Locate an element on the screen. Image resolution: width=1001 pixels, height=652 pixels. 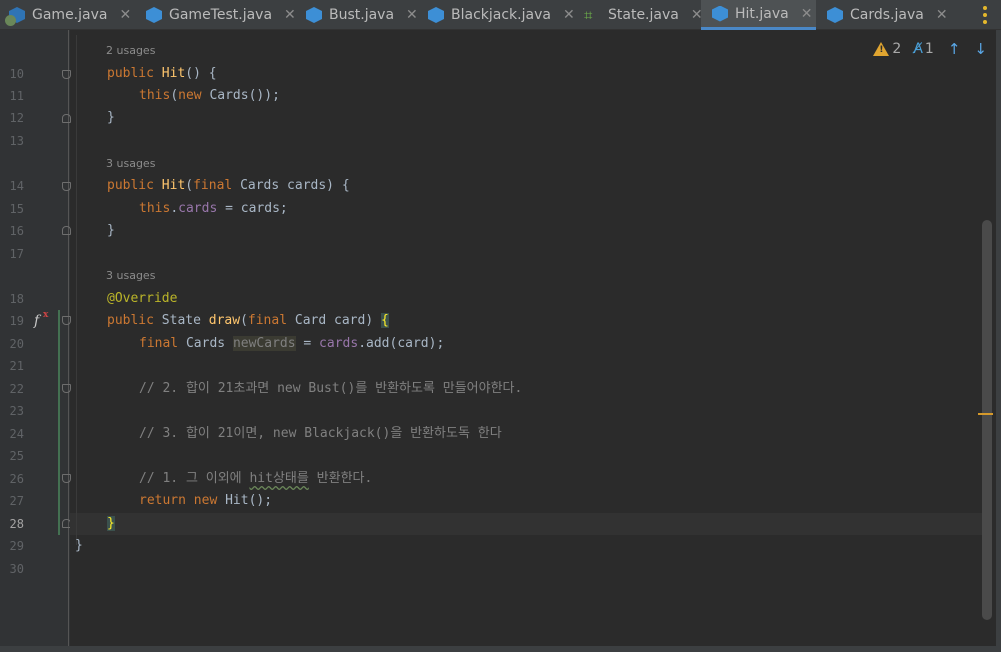
tab-bust-java: Bust.java ✕ is located at coordinates (361, 15).